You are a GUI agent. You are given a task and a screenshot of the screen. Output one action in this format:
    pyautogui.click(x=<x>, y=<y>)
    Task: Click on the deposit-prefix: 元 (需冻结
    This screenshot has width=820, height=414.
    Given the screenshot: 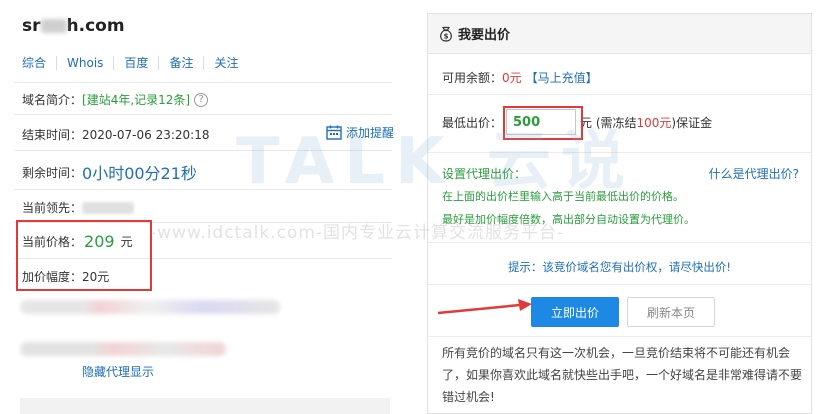 What is the action you would take?
    pyautogui.click(x=608, y=122)
    